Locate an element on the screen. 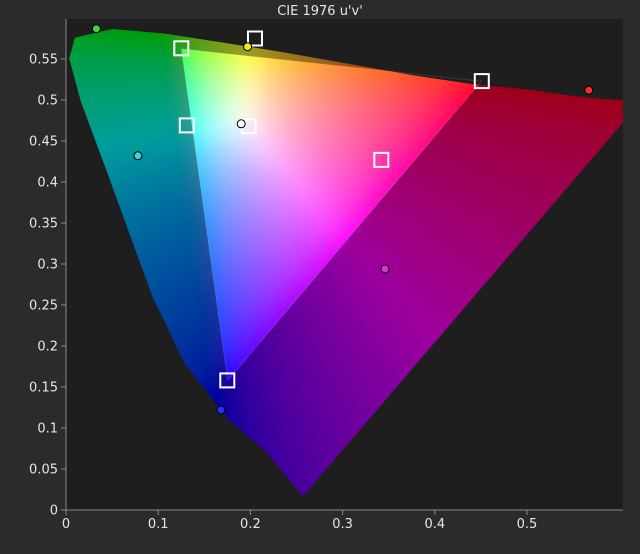 The image size is (640, 554). chart-title: CIE 1976 u'v' is located at coordinates (320, 11).